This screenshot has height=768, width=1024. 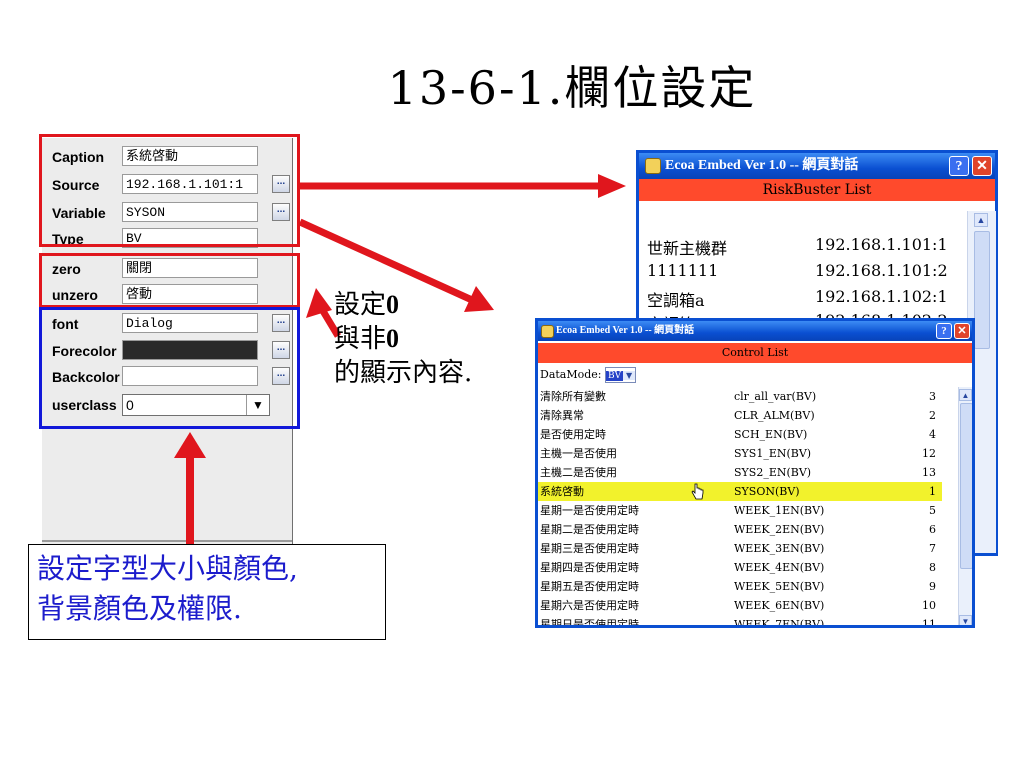 I want to click on scroll-down-icon: ▼, so click(x=965, y=620).